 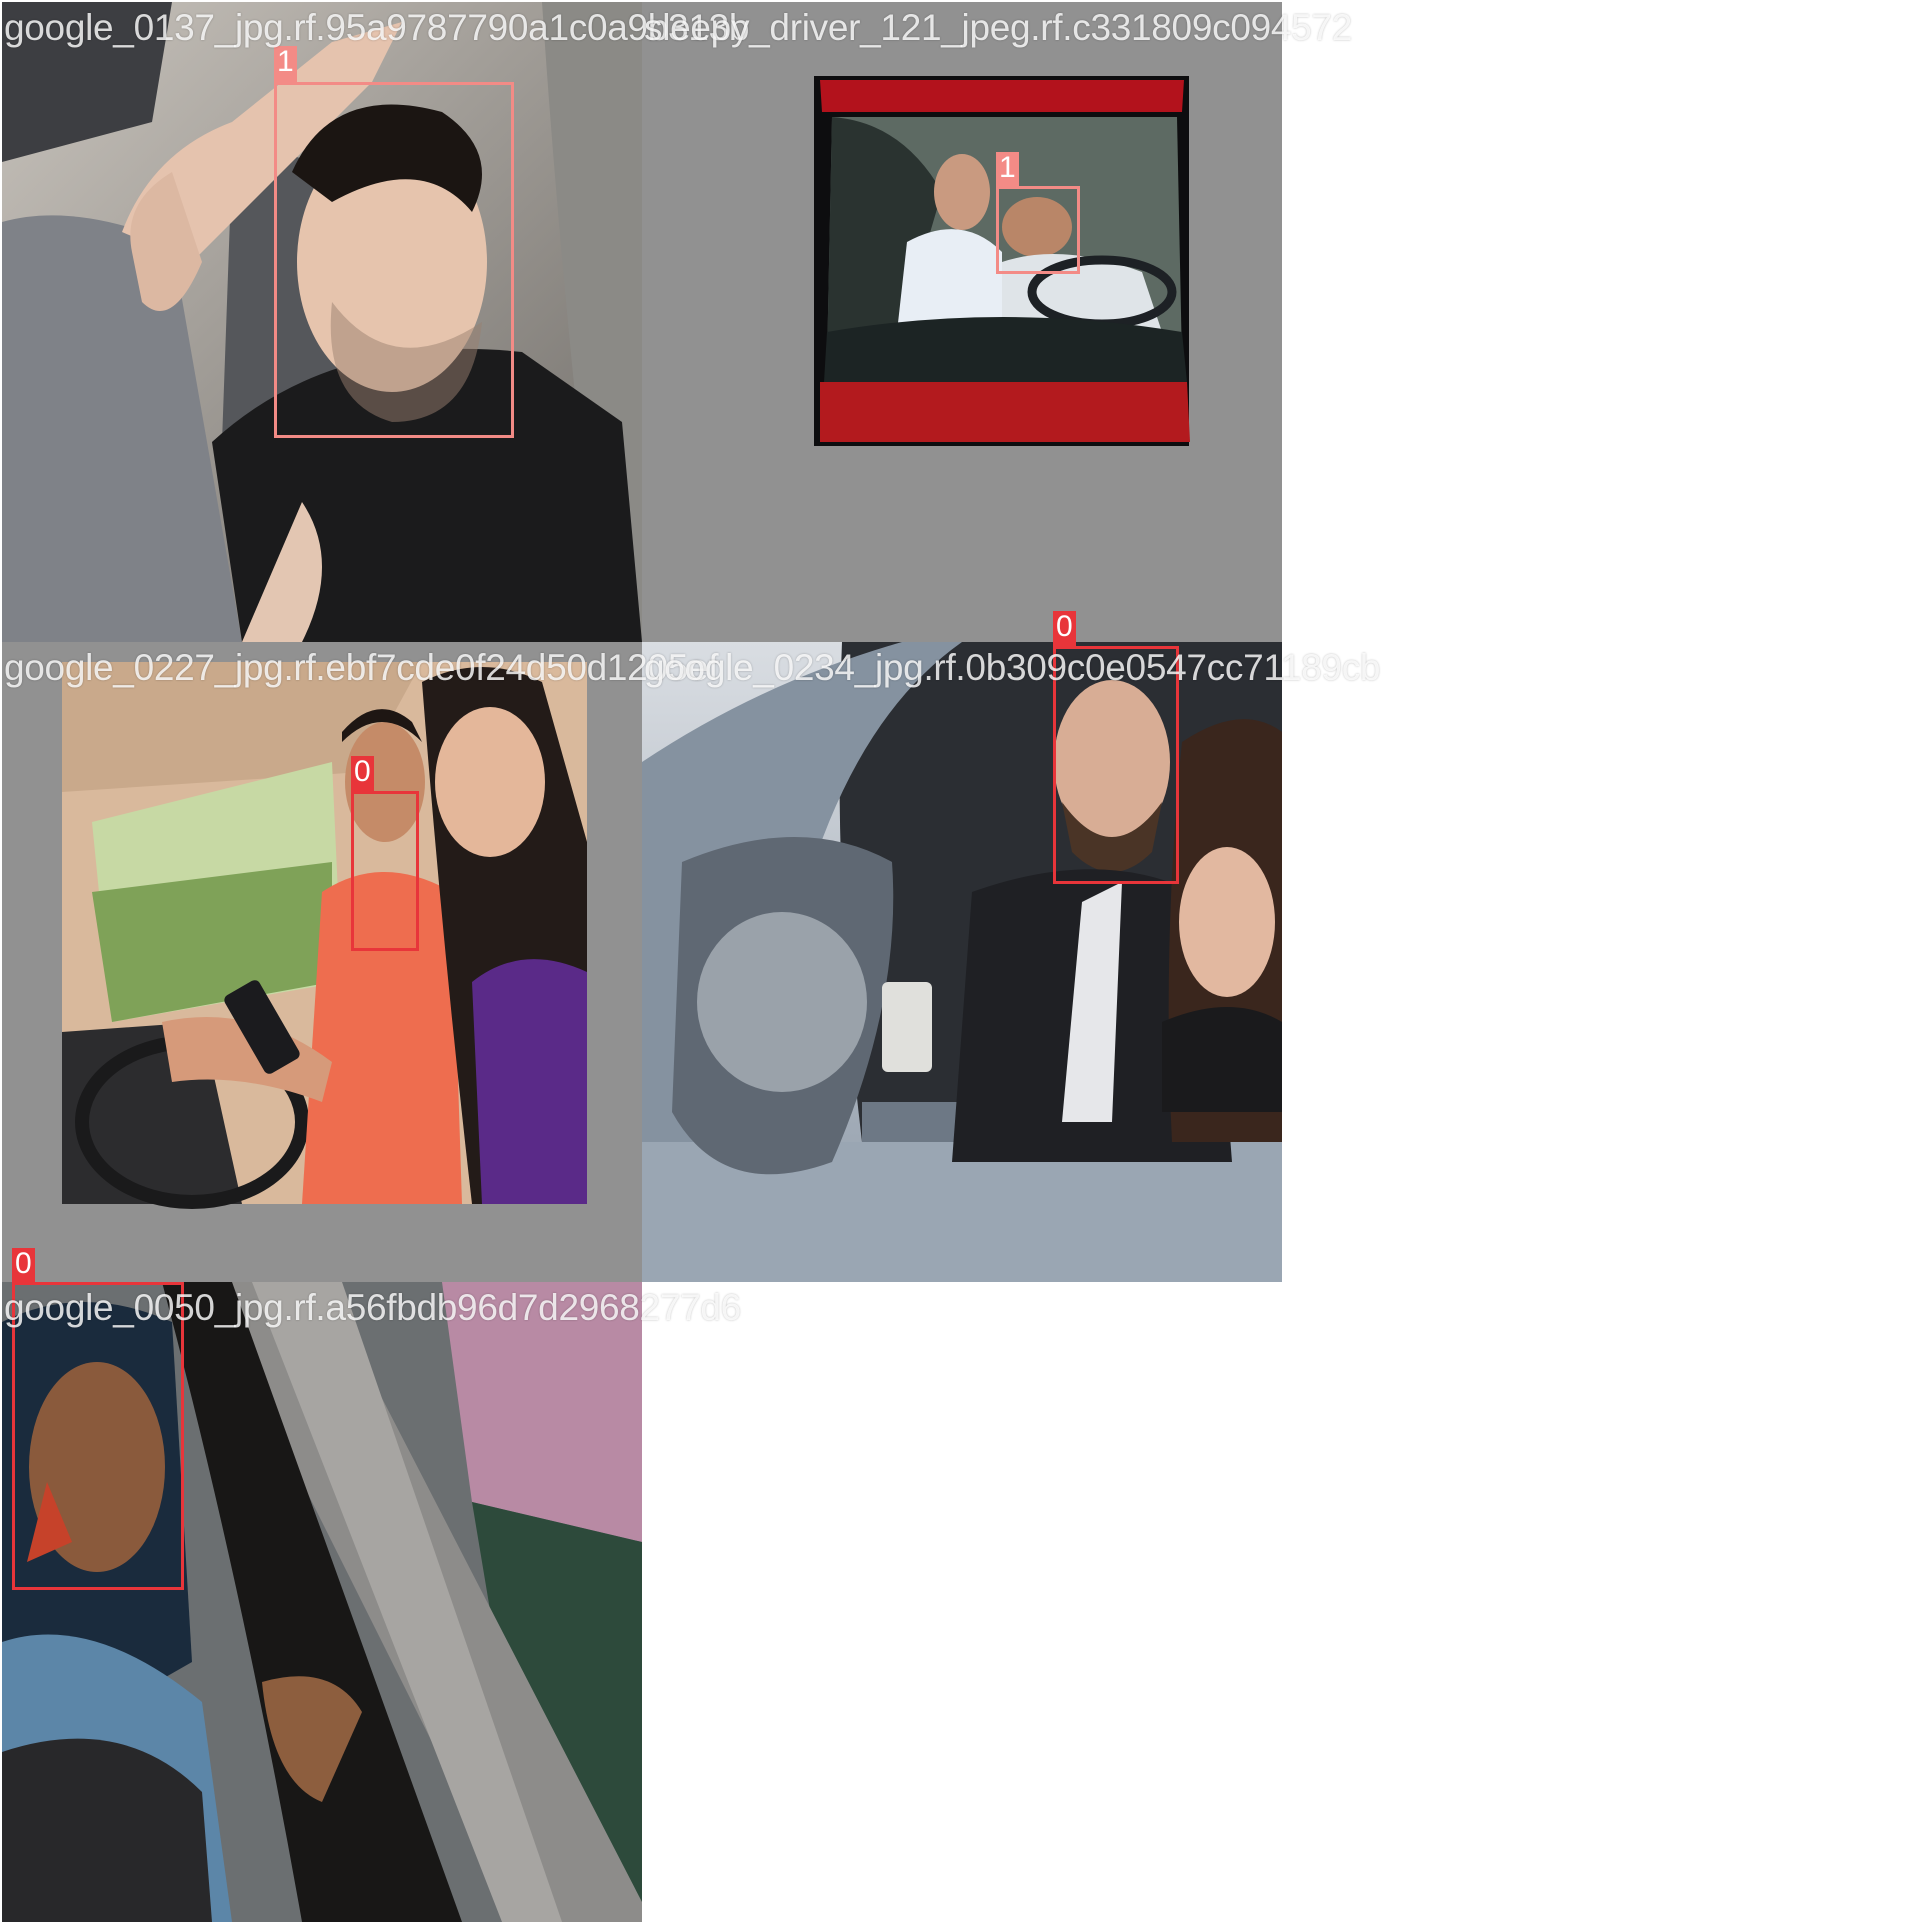 I want to click on tile-filename: google_0050_jpg.rf.a56fbdb96d7d2968277d6, so click(x=372, y=1307).